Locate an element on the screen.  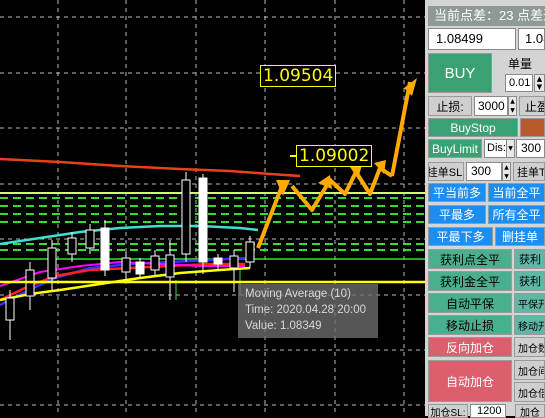
profit-points-close-button: 获利点全平 is located at coordinates (470, 259).